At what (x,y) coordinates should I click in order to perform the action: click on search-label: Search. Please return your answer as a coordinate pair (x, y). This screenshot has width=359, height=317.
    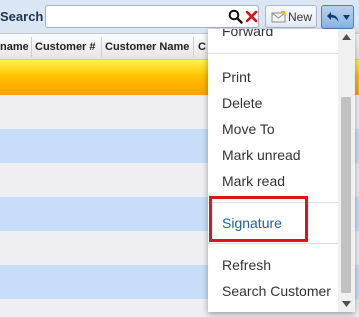
    Looking at the image, I should click on (22, 16).